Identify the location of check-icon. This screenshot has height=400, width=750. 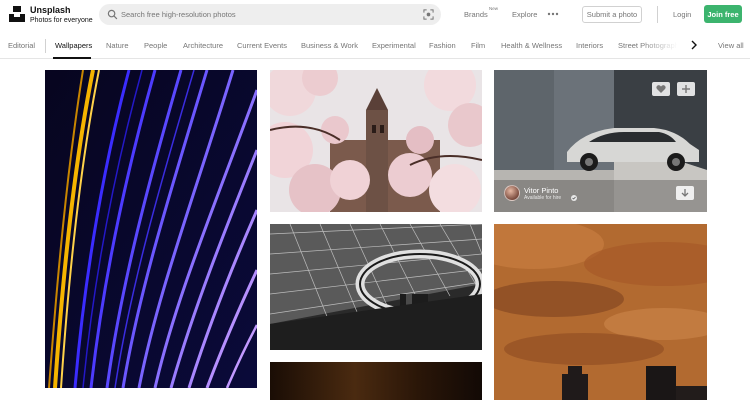
(574, 198).